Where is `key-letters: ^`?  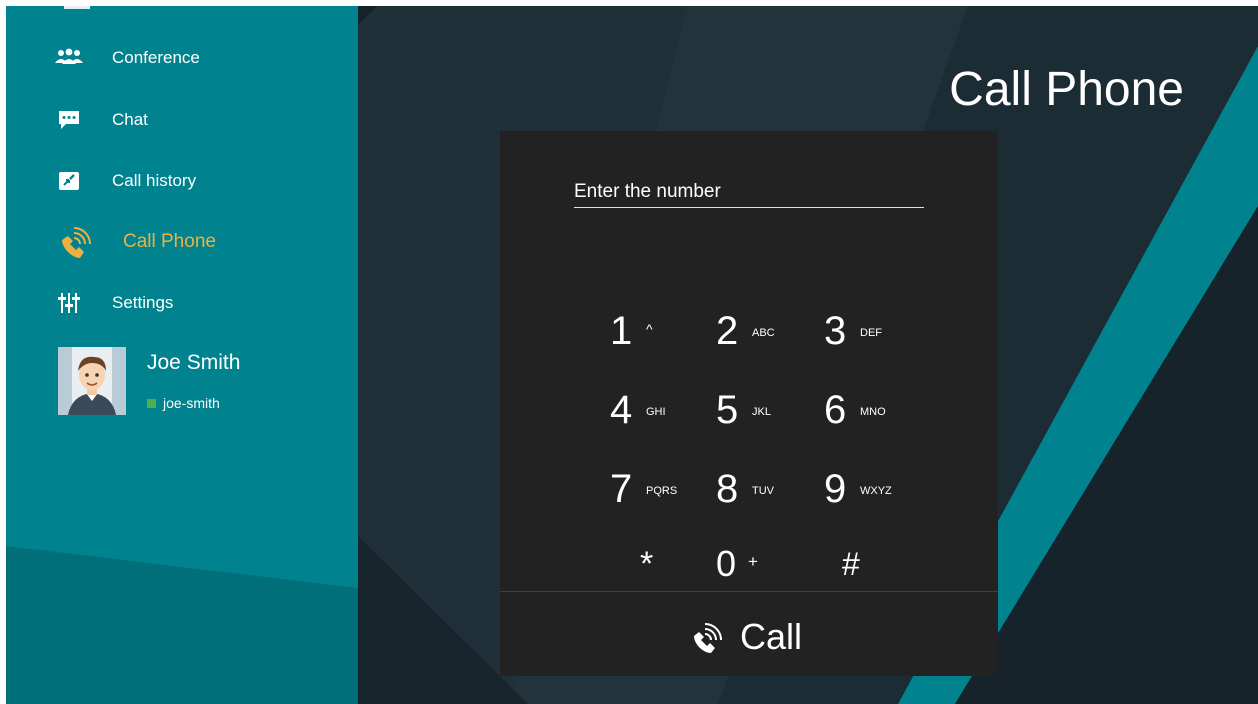 key-letters: ^ is located at coordinates (649, 329).